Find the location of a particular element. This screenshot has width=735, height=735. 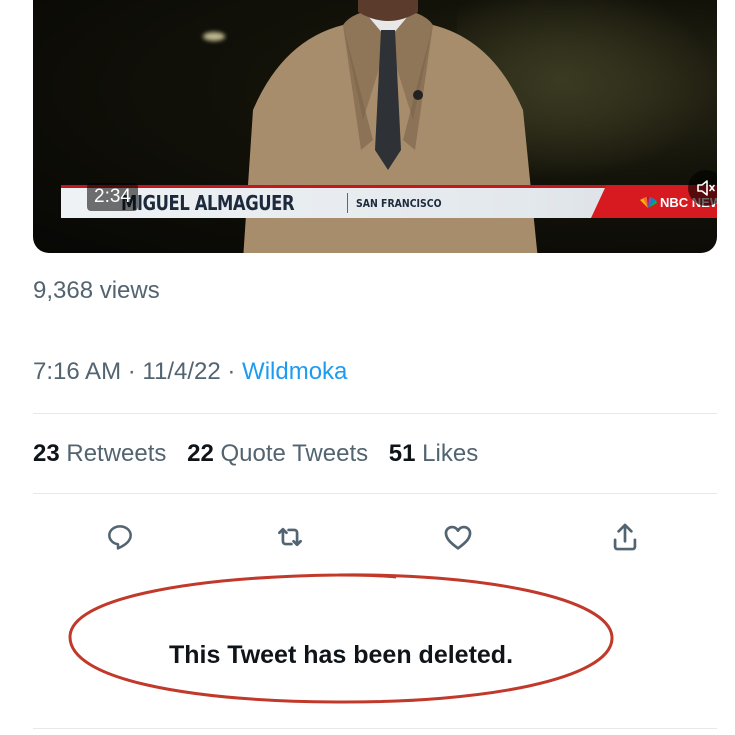

heart-icon is located at coordinates (458, 537).